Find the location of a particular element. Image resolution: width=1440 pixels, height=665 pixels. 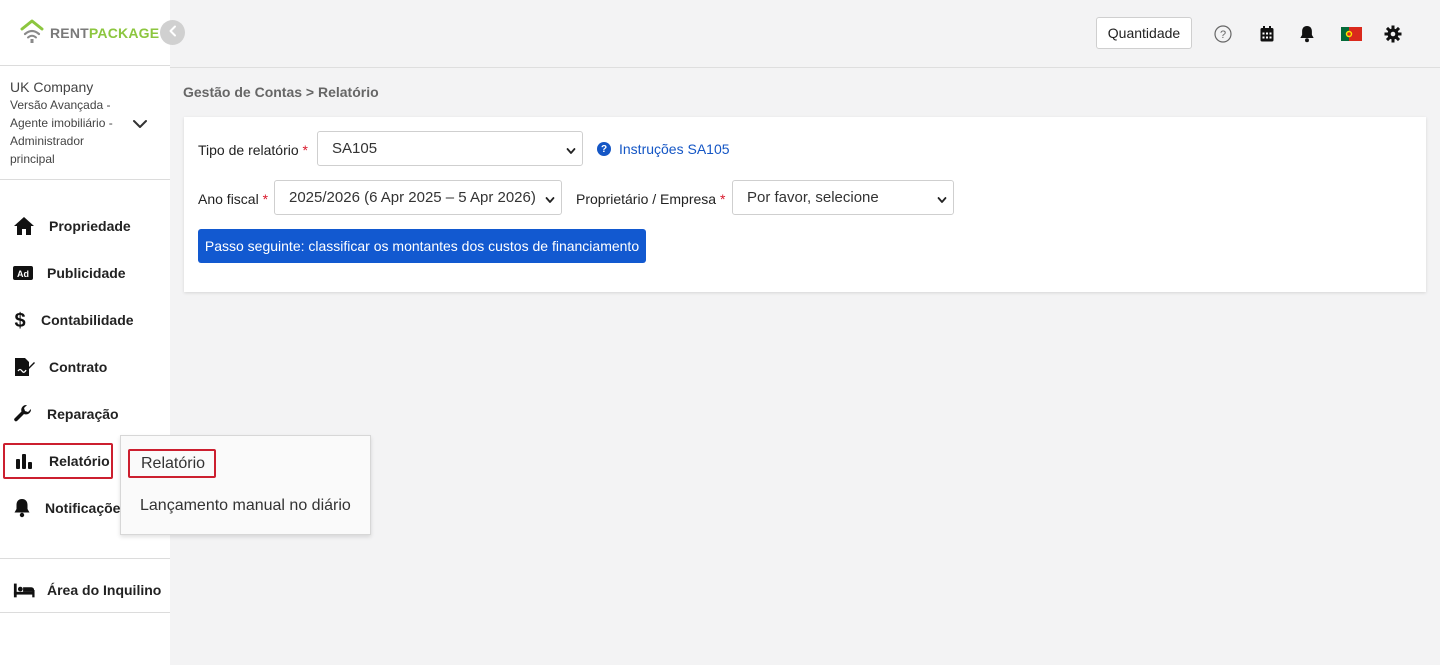

sidebar-item-notificacoes: Notificações is located at coordinates (65, 508).